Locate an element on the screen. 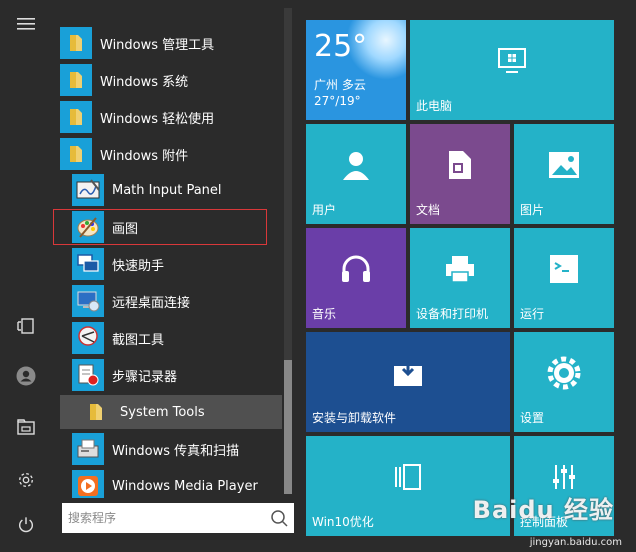 Image resolution: width=636 pixels, height=552 pixels. tile-devices-printers: 设备和打印机 is located at coordinates (460, 278).